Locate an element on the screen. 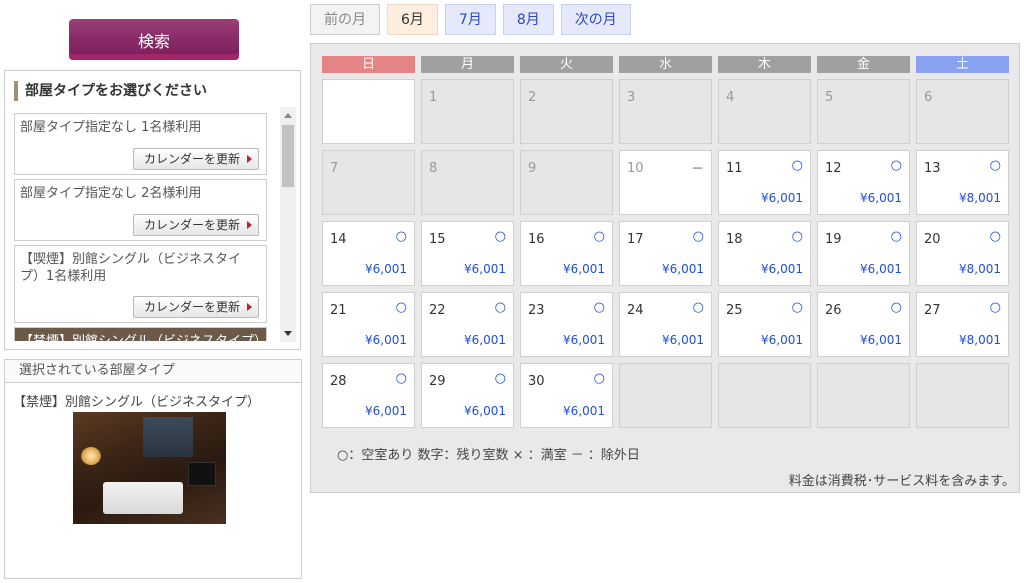 This screenshot has width=1024, height=583. search-button: 検索 is located at coordinates (154, 39).